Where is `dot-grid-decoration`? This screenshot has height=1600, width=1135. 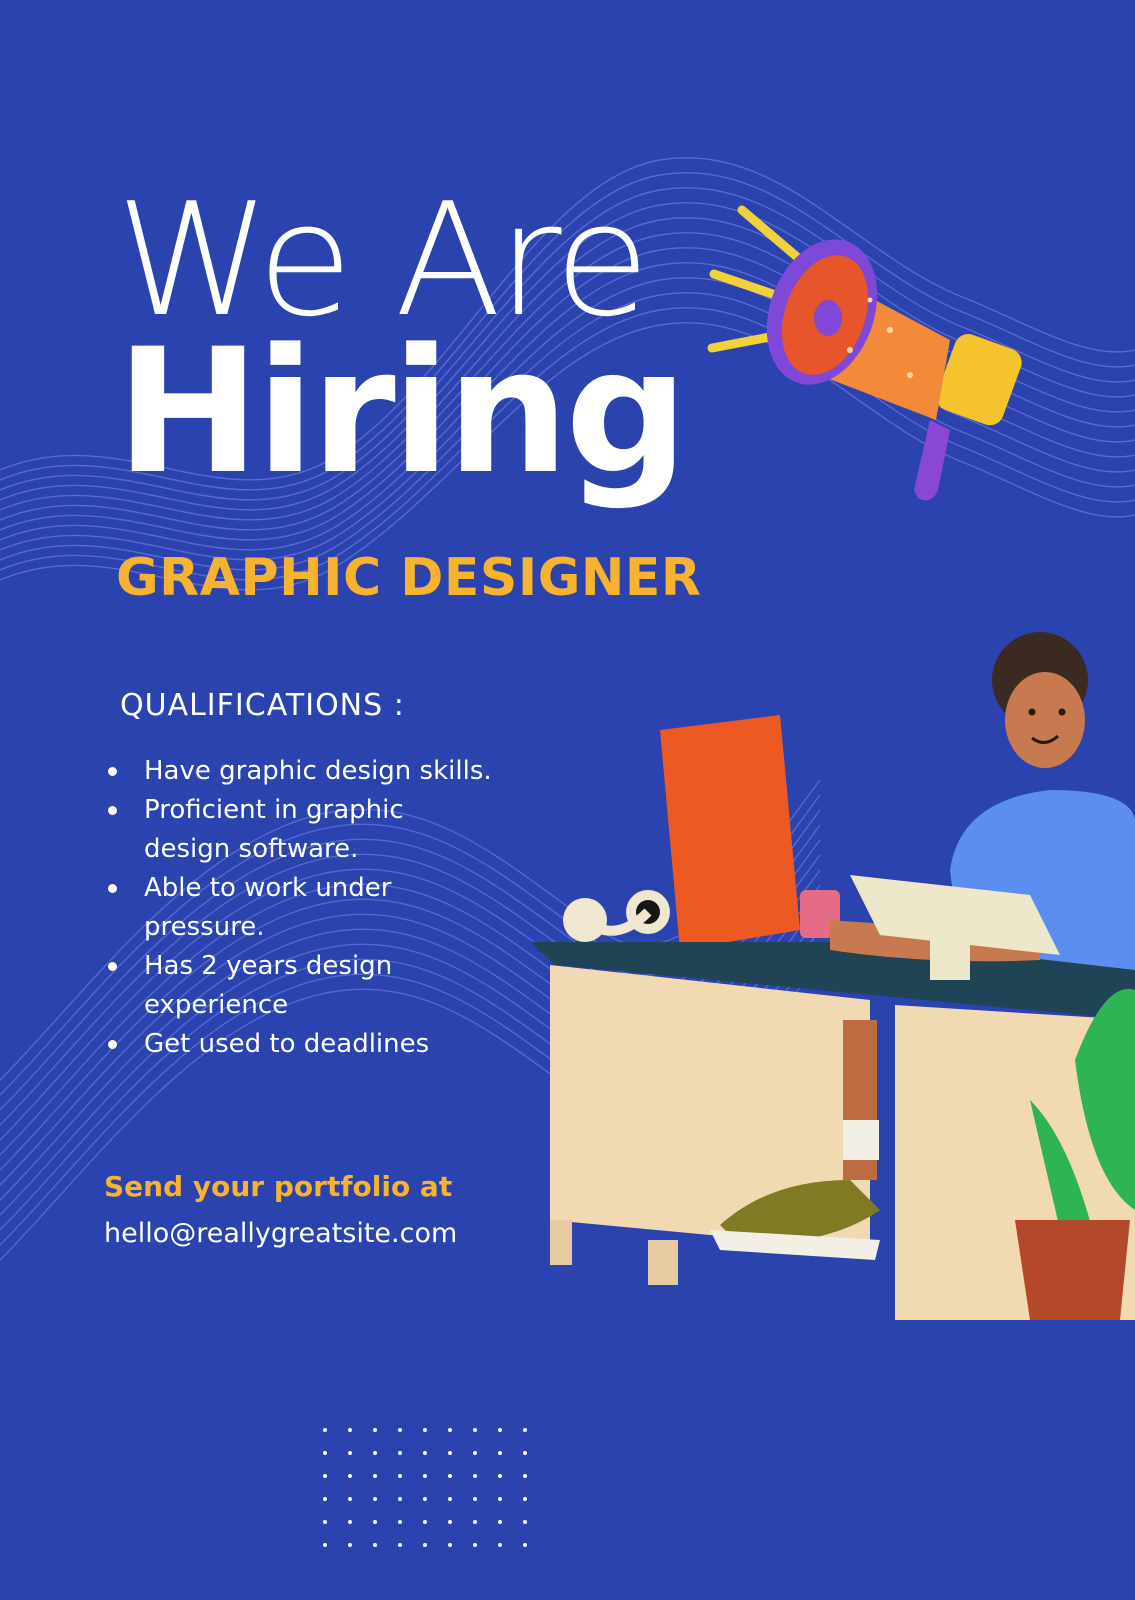 dot-grid-decoration is located at coordinates (425, 1487).